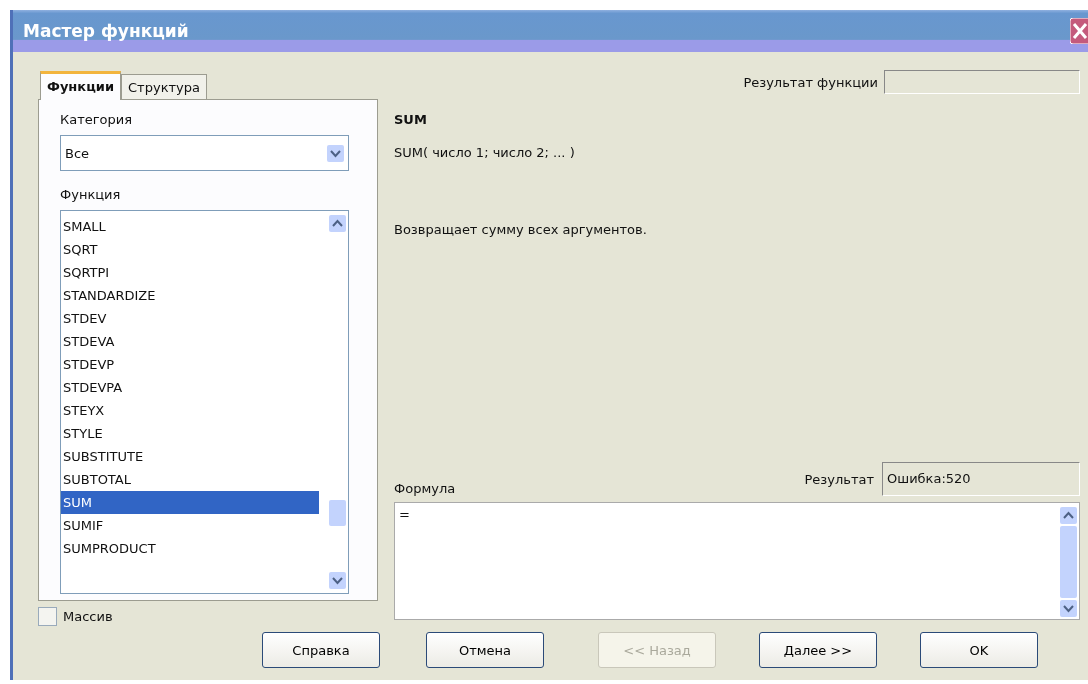 Image resolution: width=1088 pixels, height=684 pixels. What do you see at coordinates (190, 226) in the screenshot?
I see `function-item: SMALL` at bounding box center [190, 226].